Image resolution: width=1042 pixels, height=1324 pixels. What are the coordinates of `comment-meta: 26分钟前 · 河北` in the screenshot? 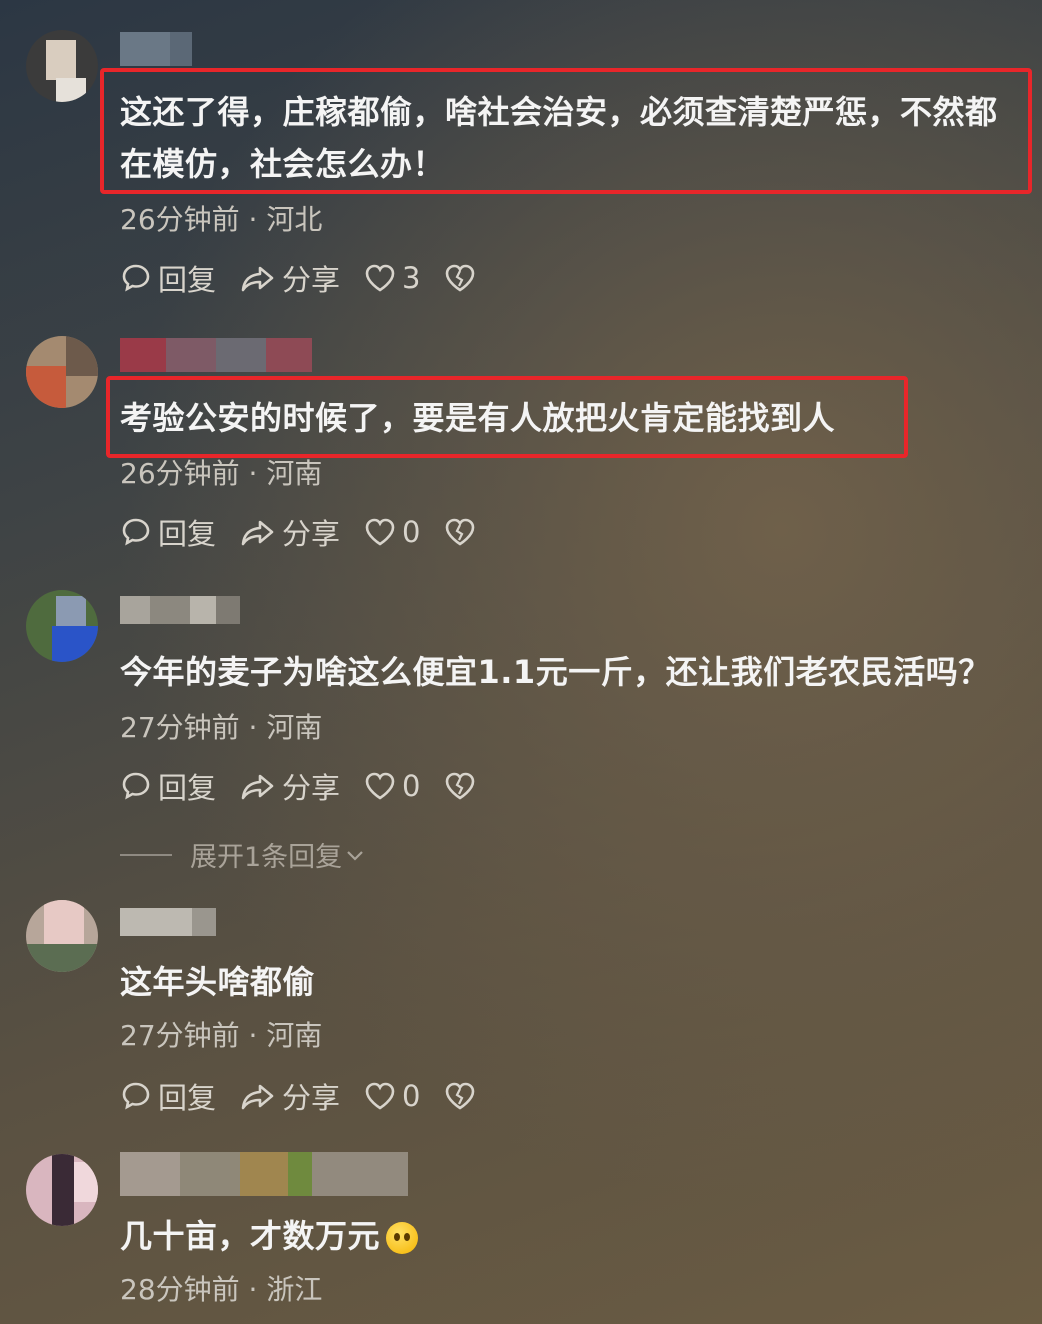 It's located at (221, 218).